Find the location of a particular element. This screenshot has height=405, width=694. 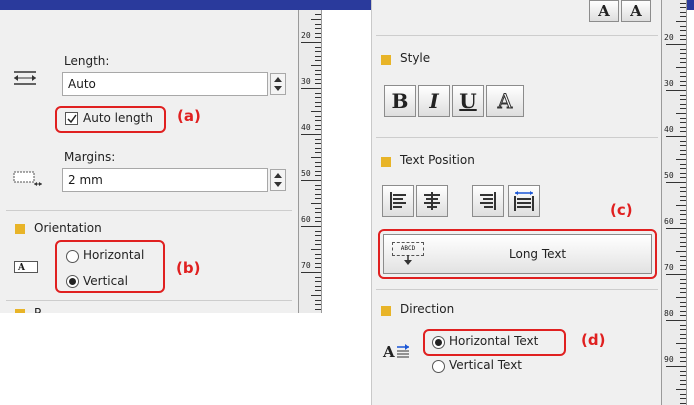

orientation-option-label: Horizontal is located at coordinates (114, 255).